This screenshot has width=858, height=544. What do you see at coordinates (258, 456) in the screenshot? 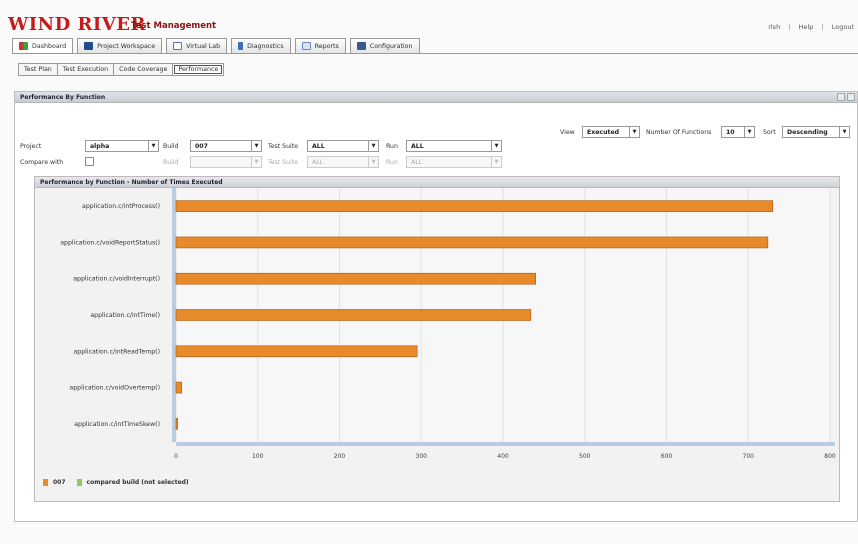
I see `x-tick-label: 100` at bounding box center [258, 456].